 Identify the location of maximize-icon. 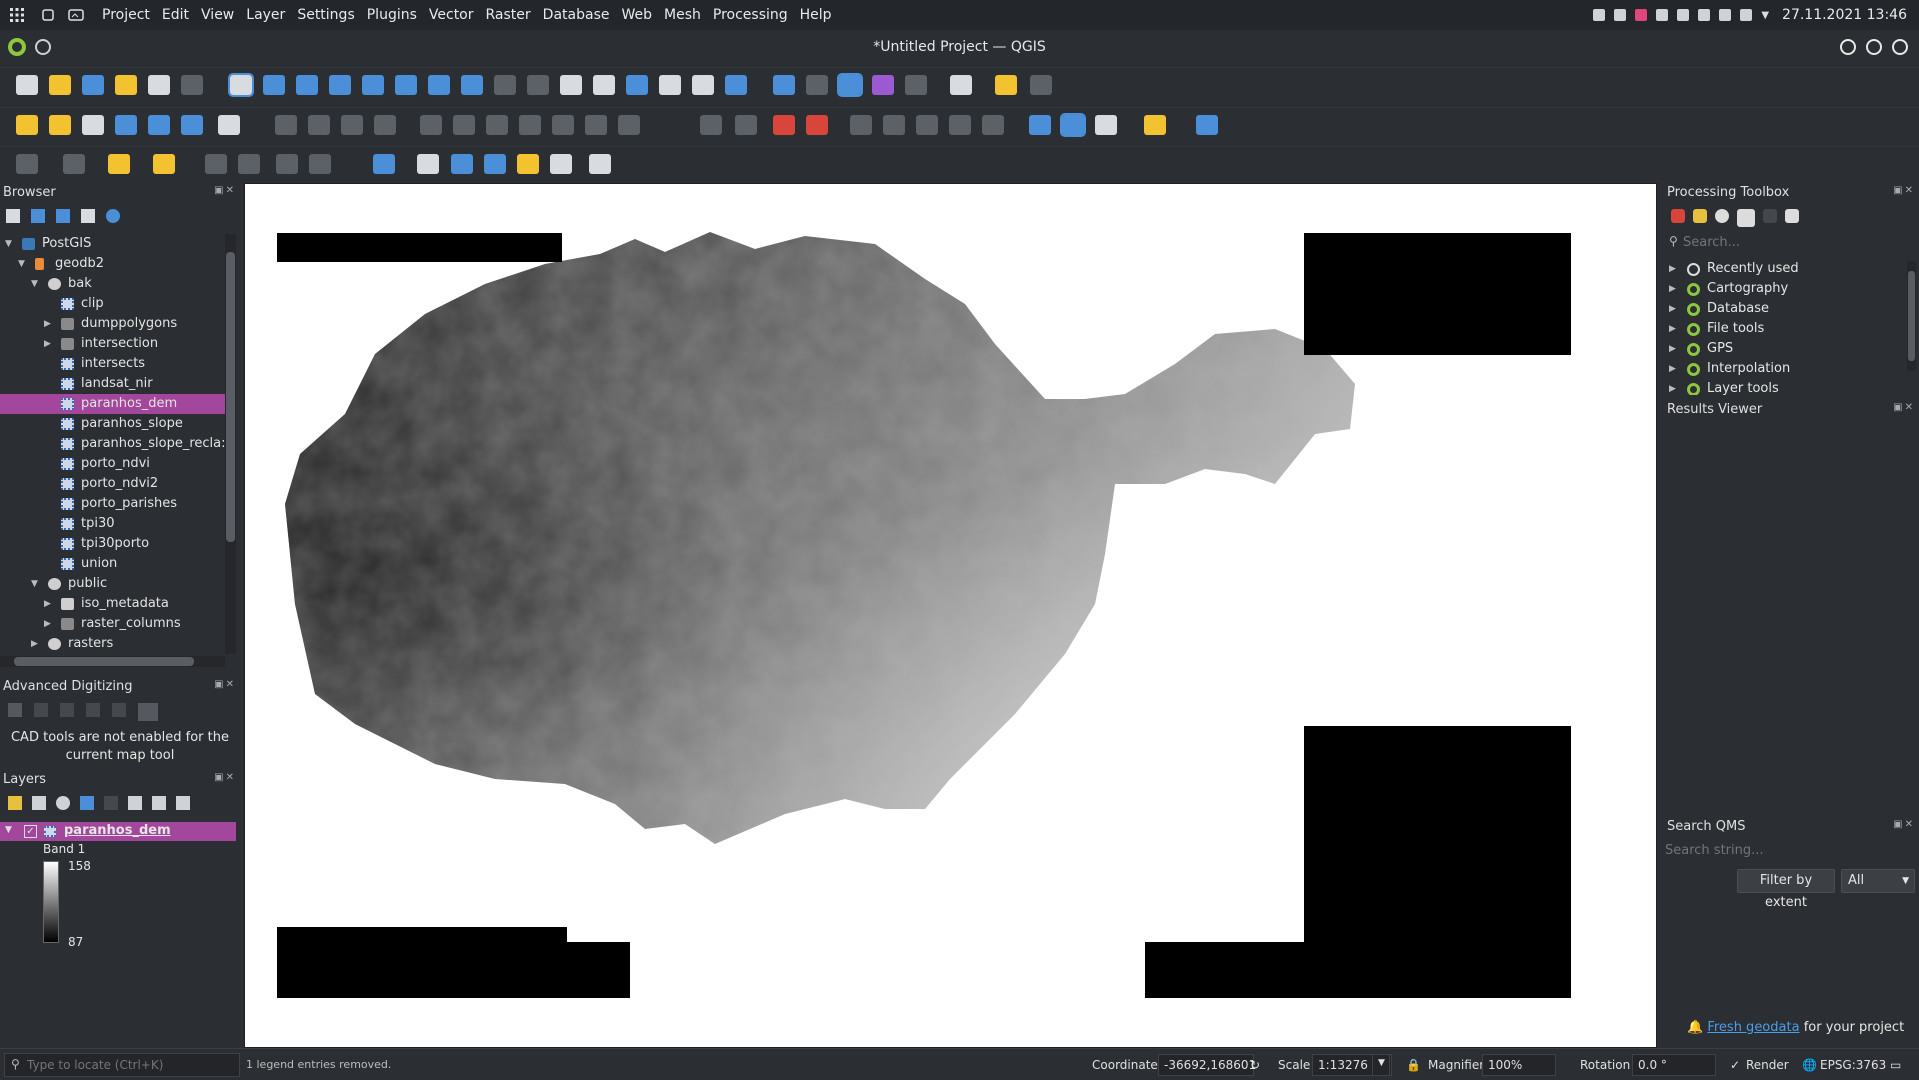
(1874, 47).